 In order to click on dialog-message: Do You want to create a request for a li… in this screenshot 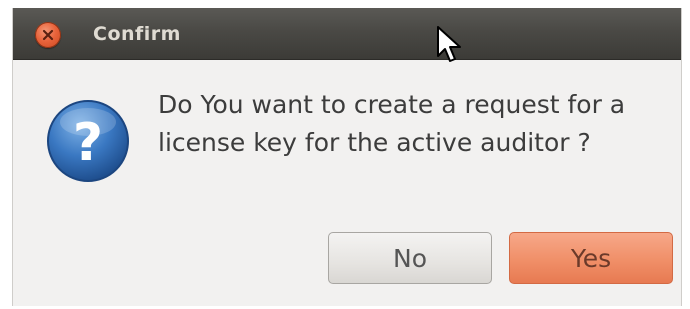, I will do `click(392, 123)`.